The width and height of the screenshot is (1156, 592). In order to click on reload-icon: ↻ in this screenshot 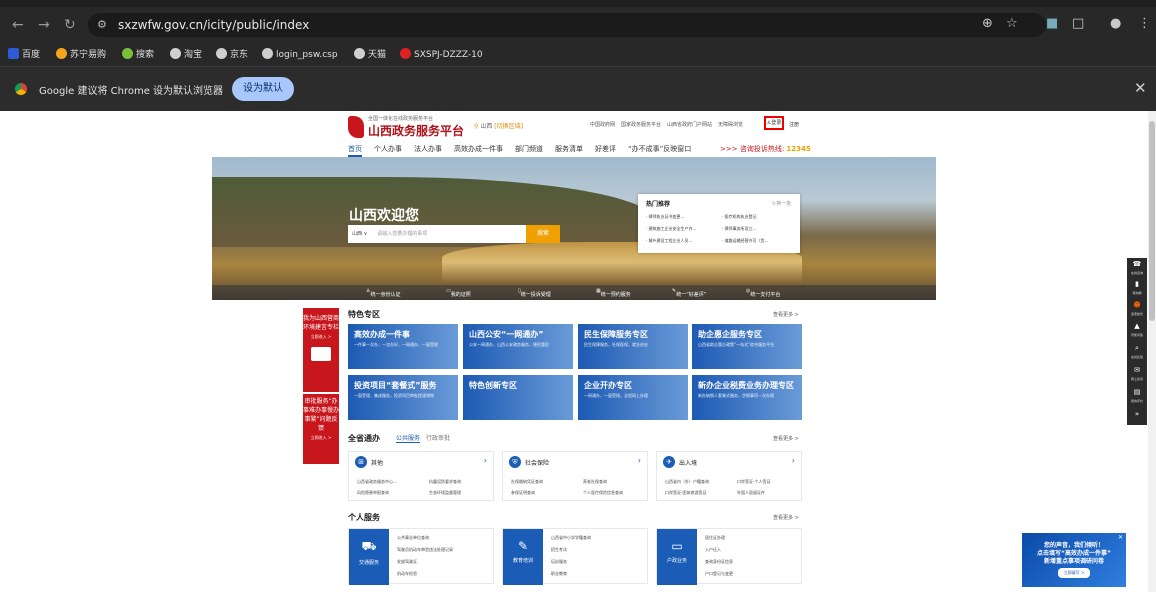, I will do `click(70, 25)`.